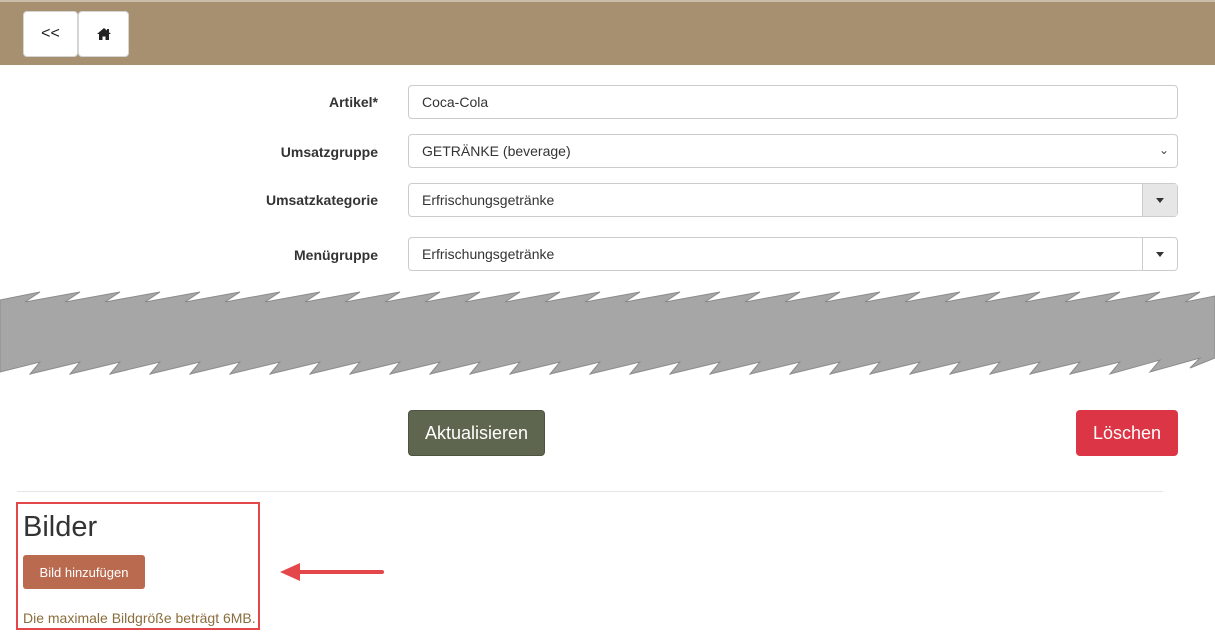  Describe the element at coordinates (488, 254) in the screenshot. I see `menu-group-value: Erfrischungsgetränke` at that location.